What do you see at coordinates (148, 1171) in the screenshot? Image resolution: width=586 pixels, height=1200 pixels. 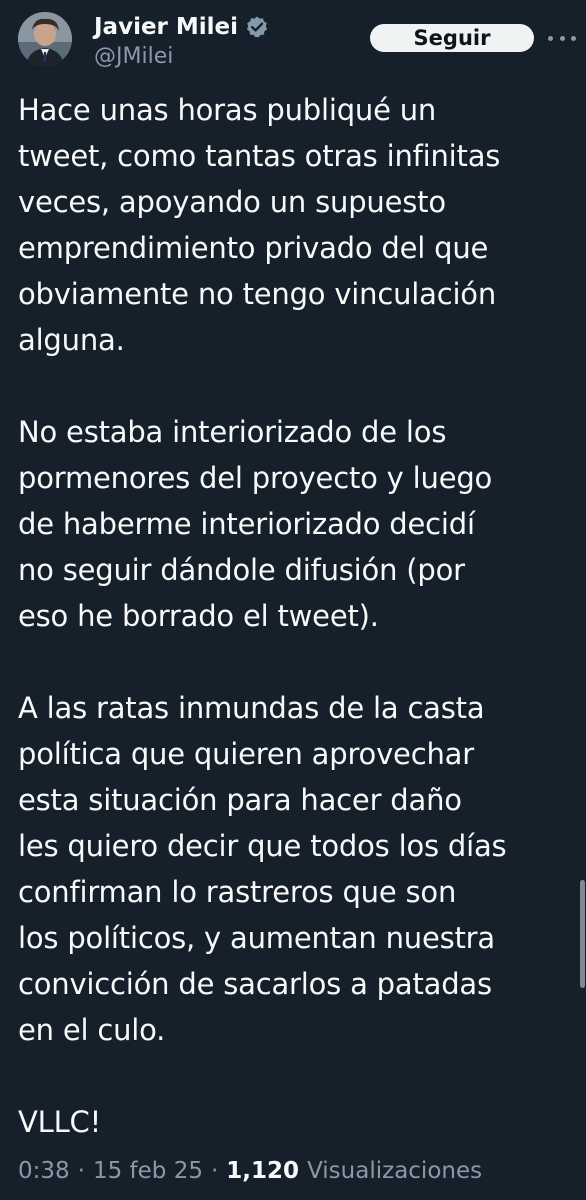 I see `tweet-date: 15 feb 25` at bounding box center [148, 1171].